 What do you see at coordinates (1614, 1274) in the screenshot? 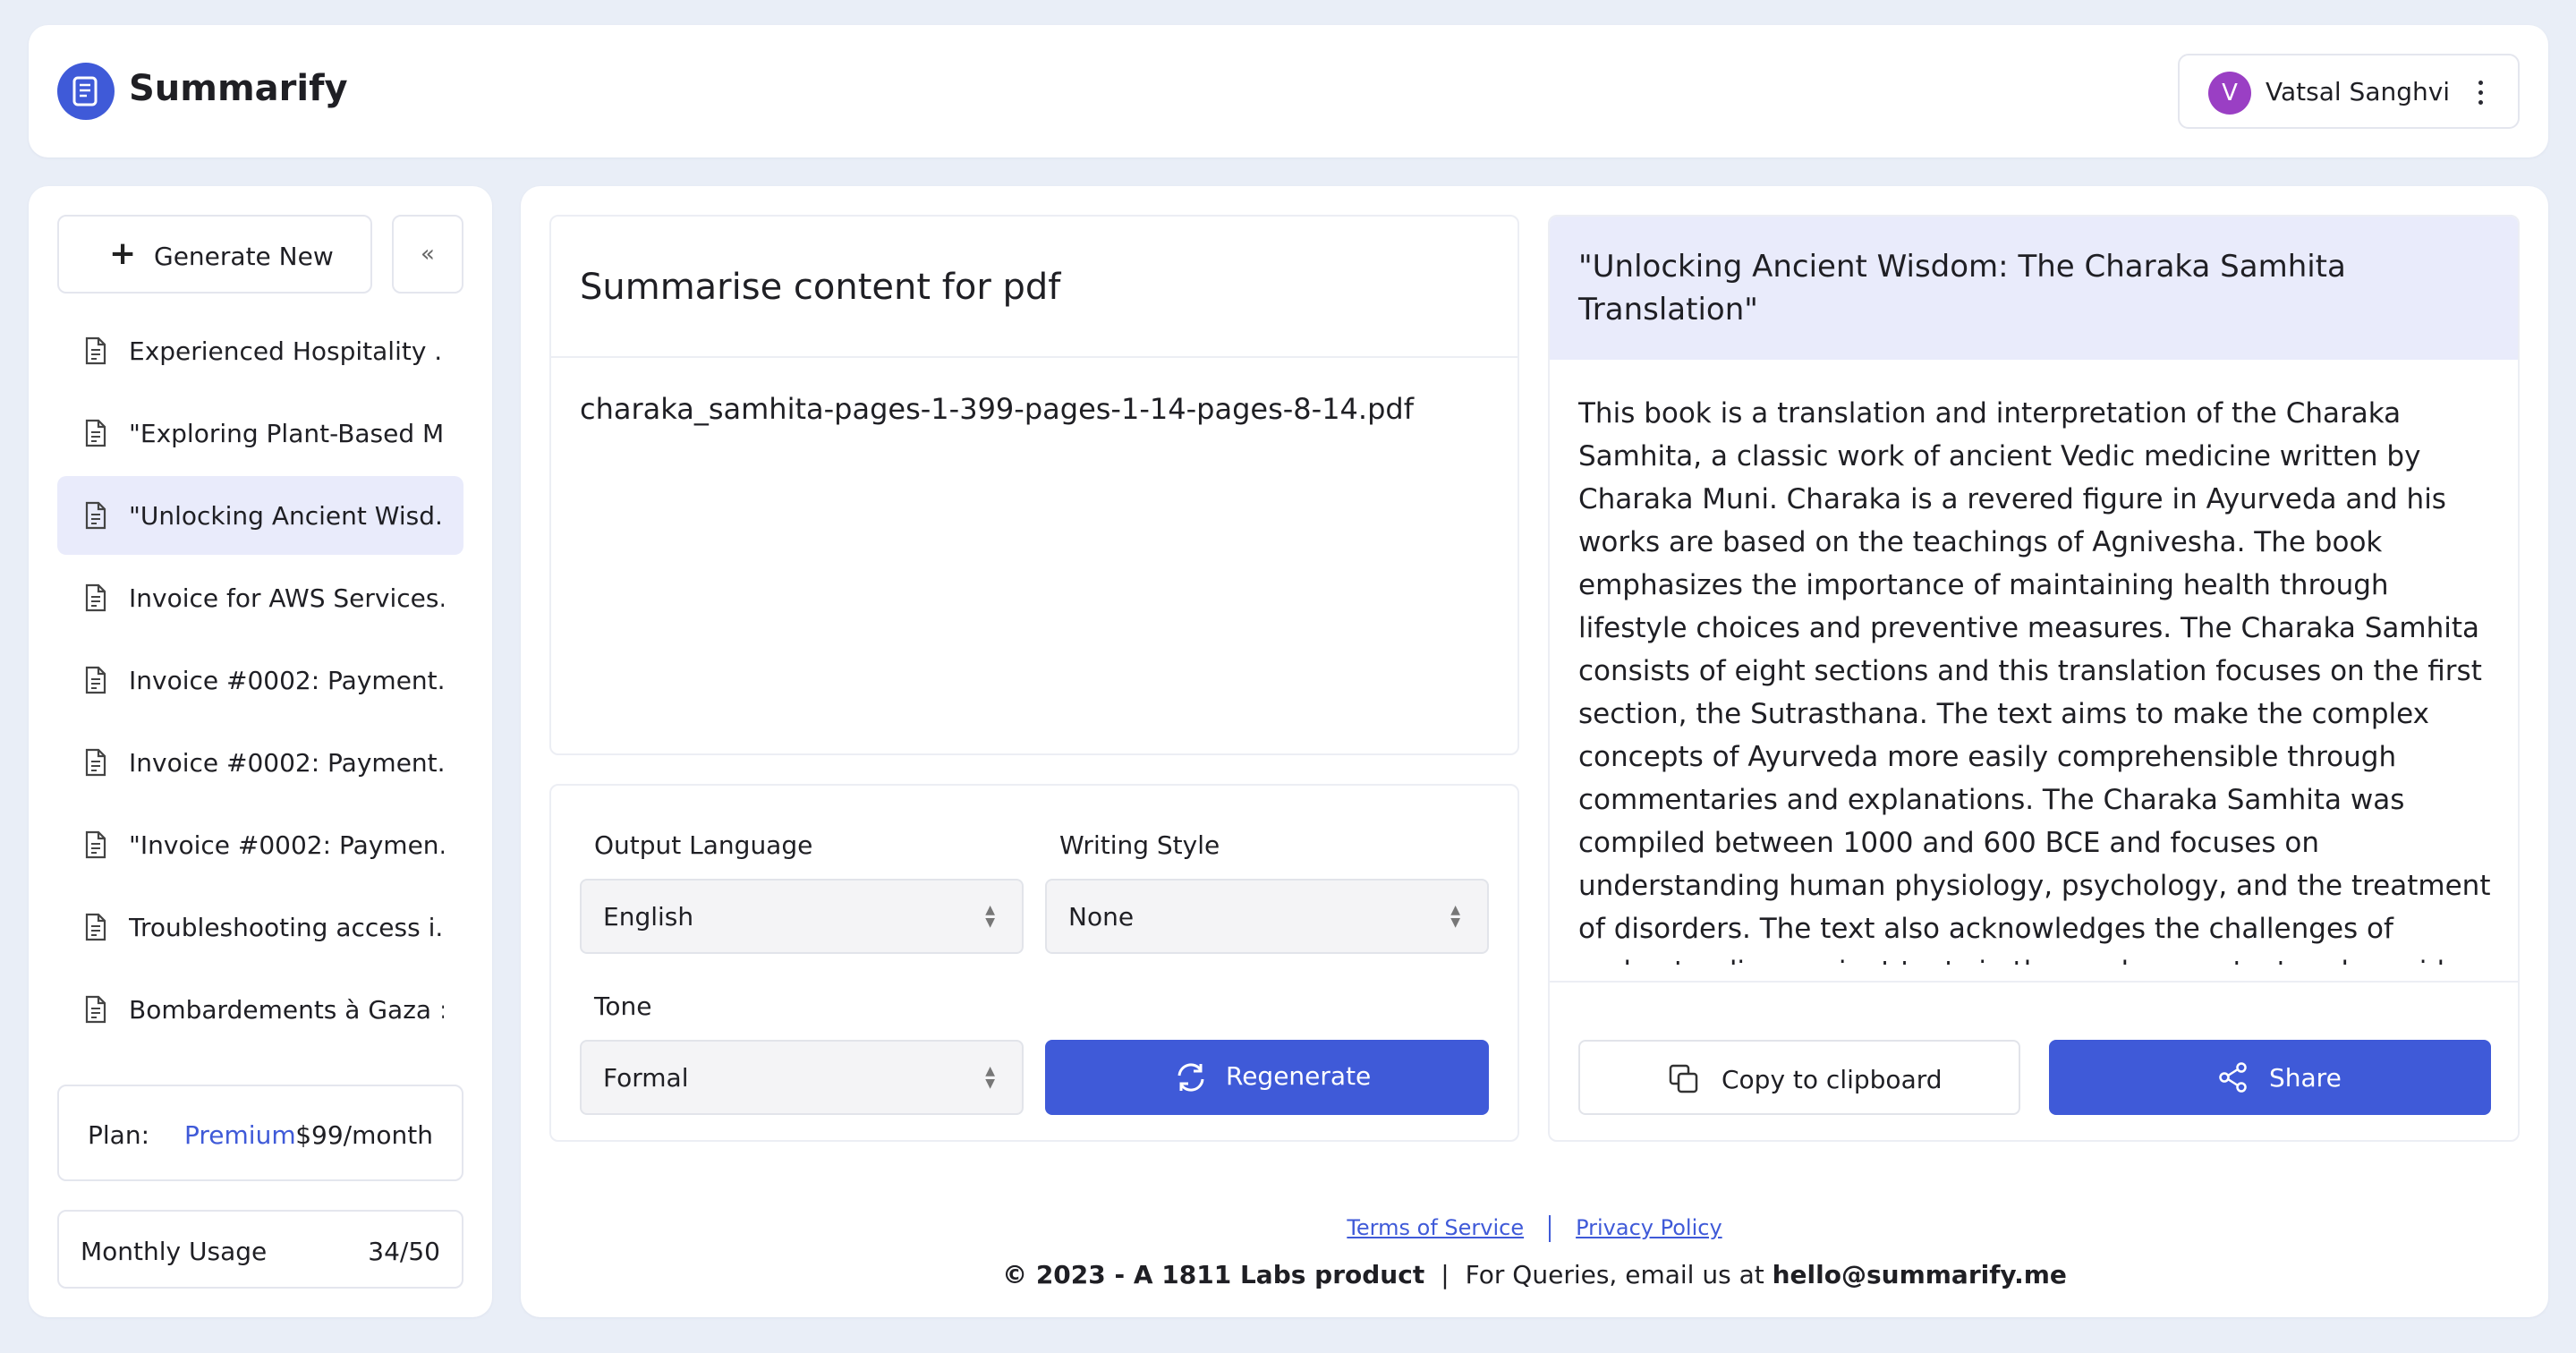
I see `queries-text: For Queries, email us at` at bounding box center [1614, 1274].